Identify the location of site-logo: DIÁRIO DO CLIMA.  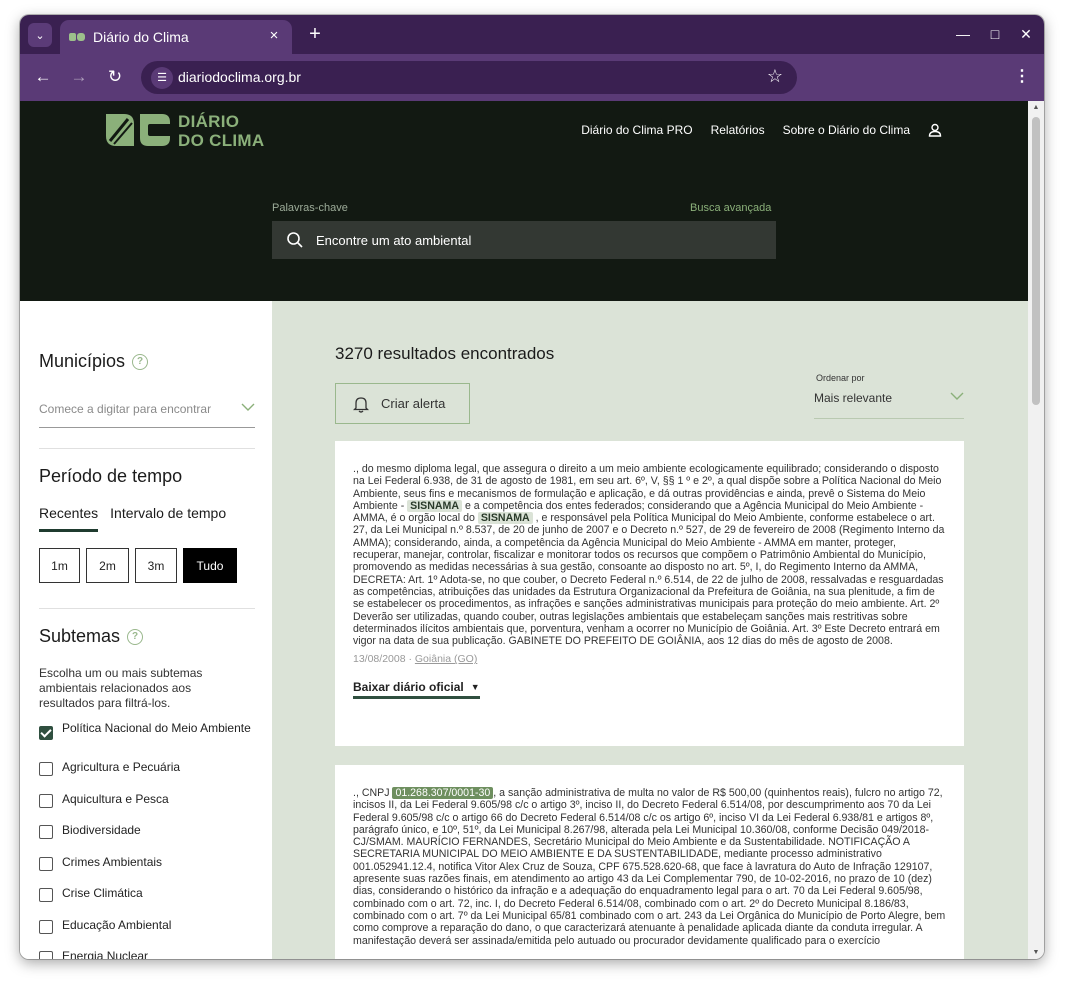
(189, 131).